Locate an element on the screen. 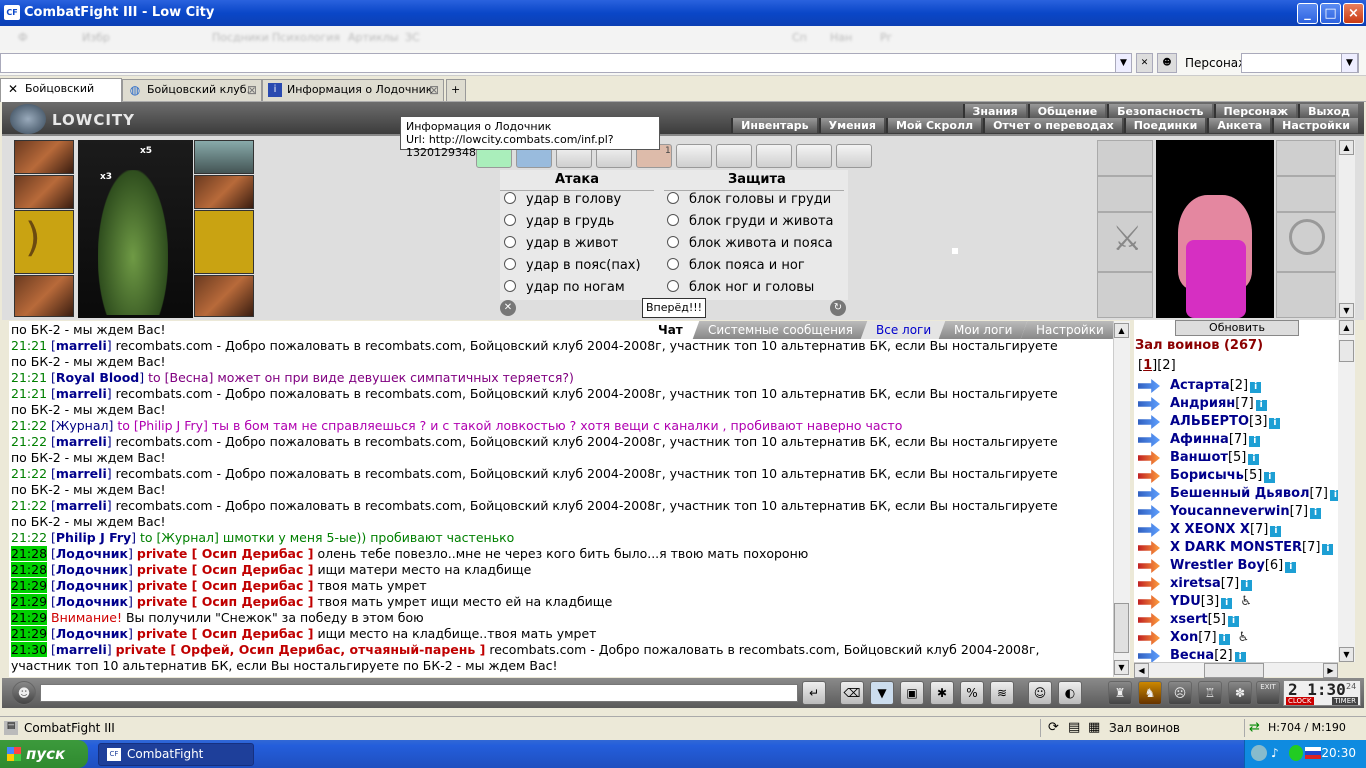  tab-chat: Чат is located at coordinates (670, 330).